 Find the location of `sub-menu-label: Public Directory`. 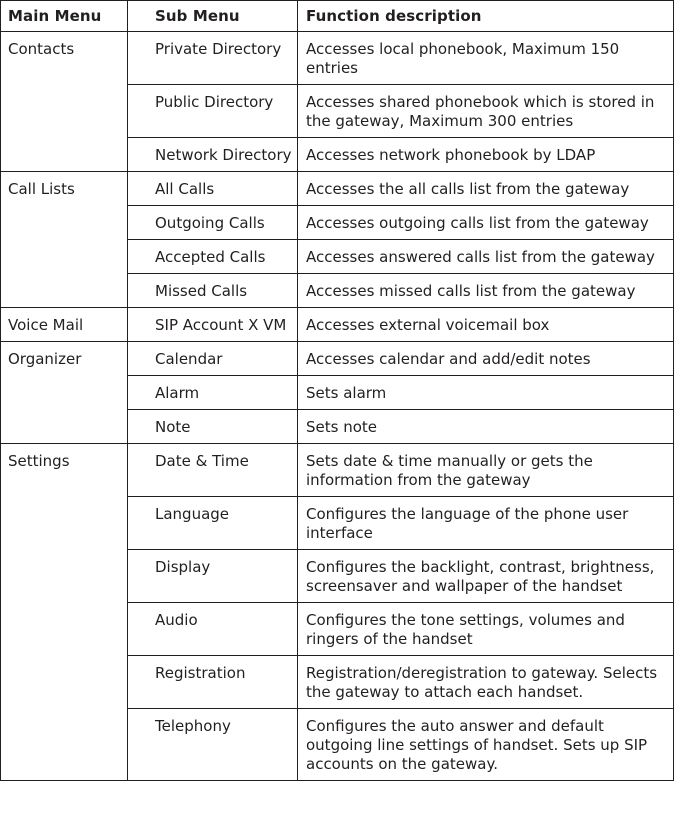

sub-menu-label: Public Directory is located at coordinates (214, 102).